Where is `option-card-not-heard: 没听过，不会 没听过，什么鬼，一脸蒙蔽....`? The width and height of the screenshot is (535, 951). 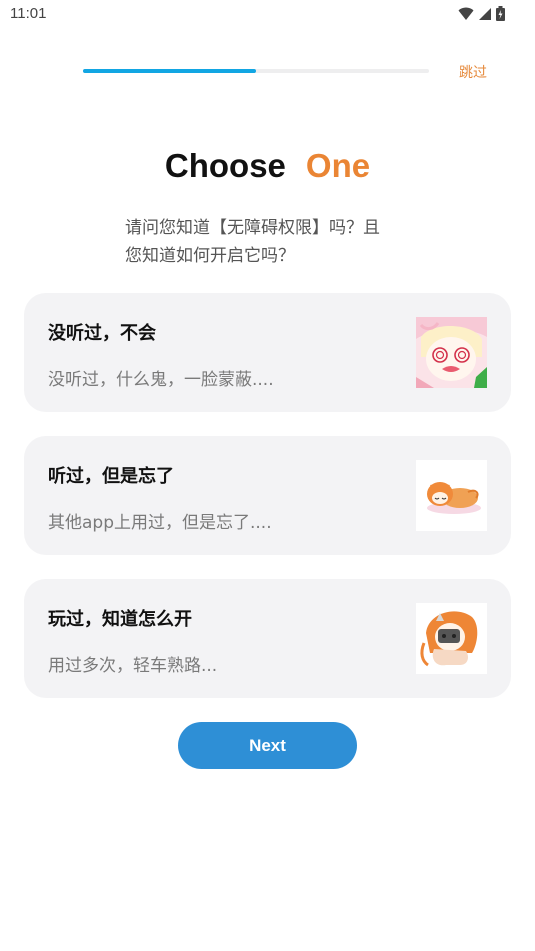
option-card-not-heard: 没听过，不会 没听过，什么鬼，一脸蒙蔽.... is located at coordinates (267, 352).